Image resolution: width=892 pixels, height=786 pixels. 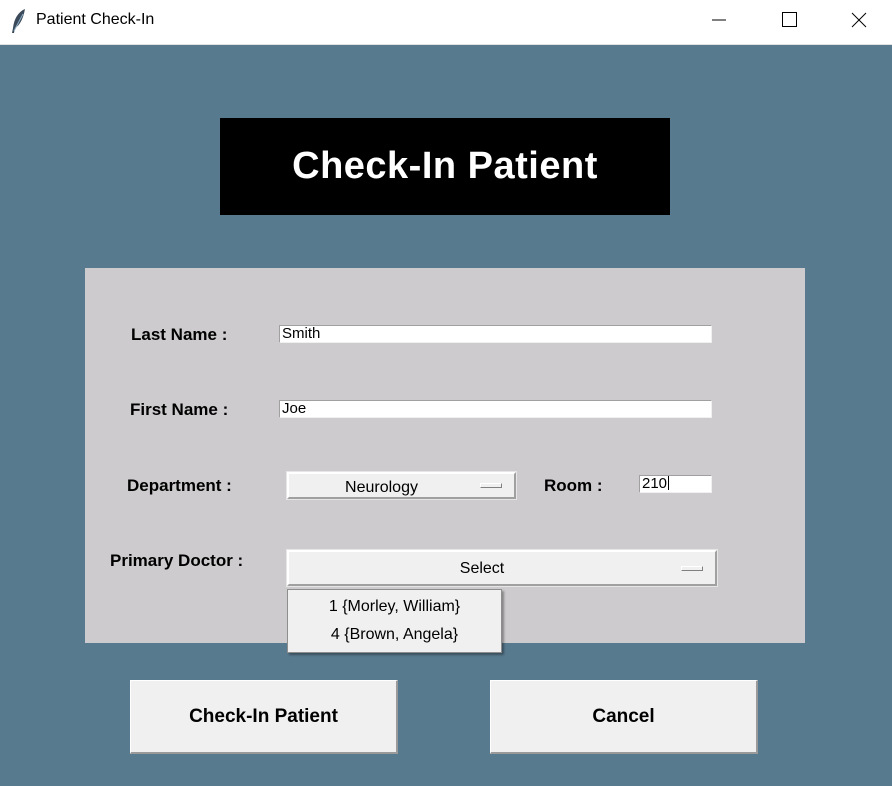 What do you see at coordinates (495, 334) in the screenshot?
I see `last-name-field: Smith` at bounding box center [495, 334].